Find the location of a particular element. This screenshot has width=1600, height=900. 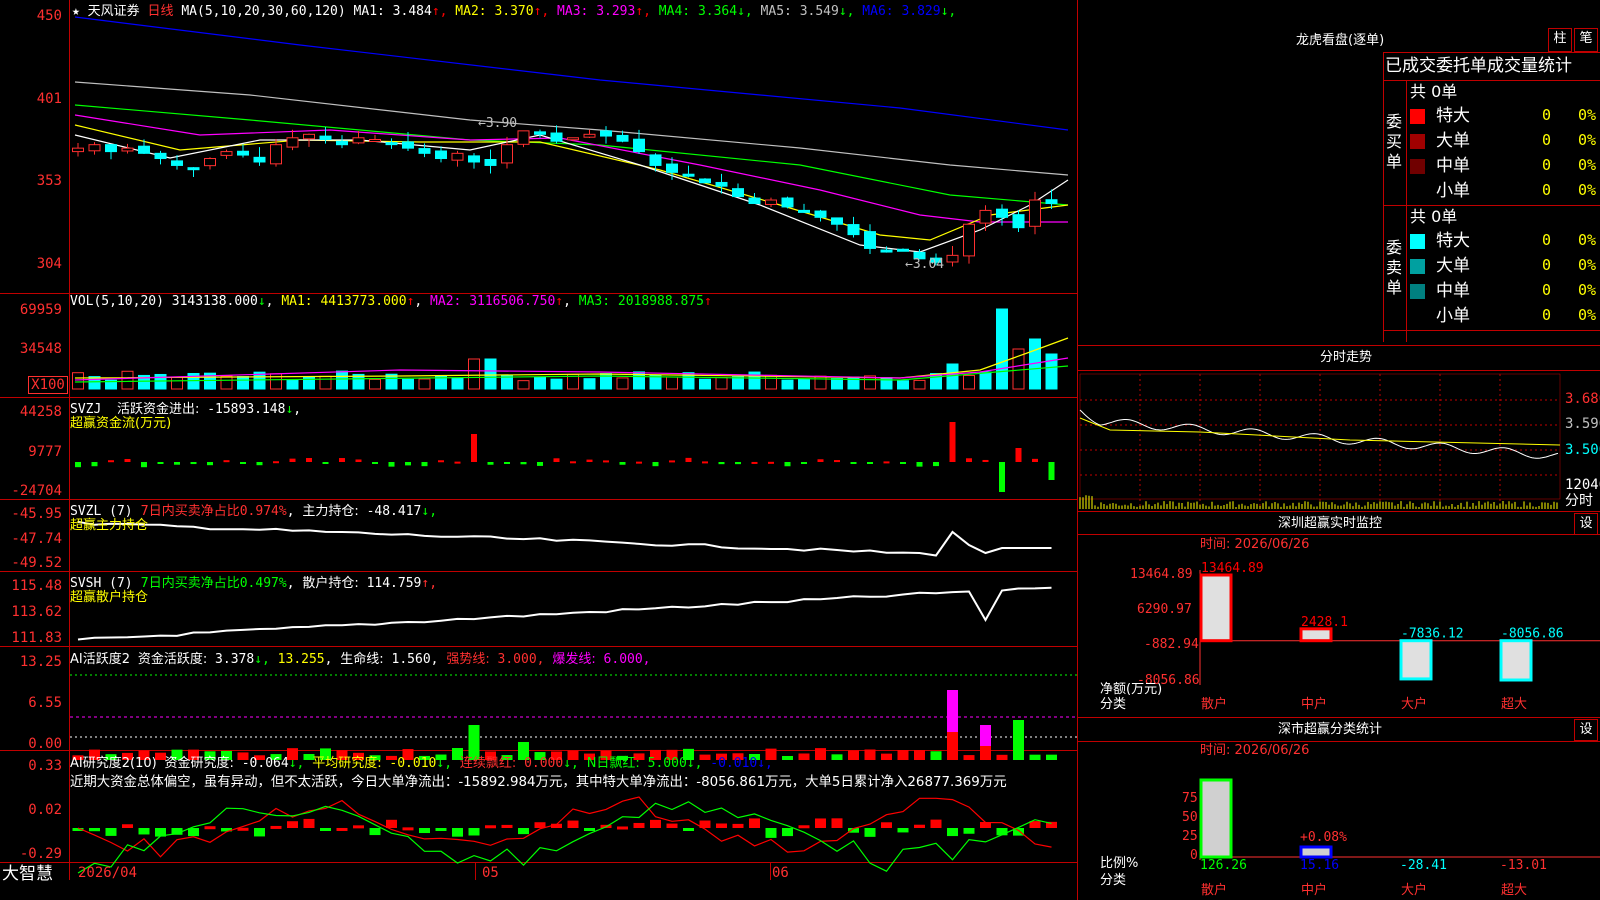

sell-name-1: 大单 is located at coordinates (1453, 266).